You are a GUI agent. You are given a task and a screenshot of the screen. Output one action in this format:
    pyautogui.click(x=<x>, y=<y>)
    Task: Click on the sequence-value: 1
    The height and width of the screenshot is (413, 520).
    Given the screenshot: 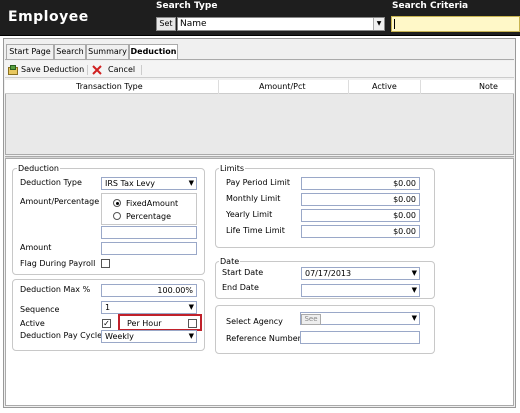 What is the action you would take?
    pyautogui.click(x=108, y=307)
    